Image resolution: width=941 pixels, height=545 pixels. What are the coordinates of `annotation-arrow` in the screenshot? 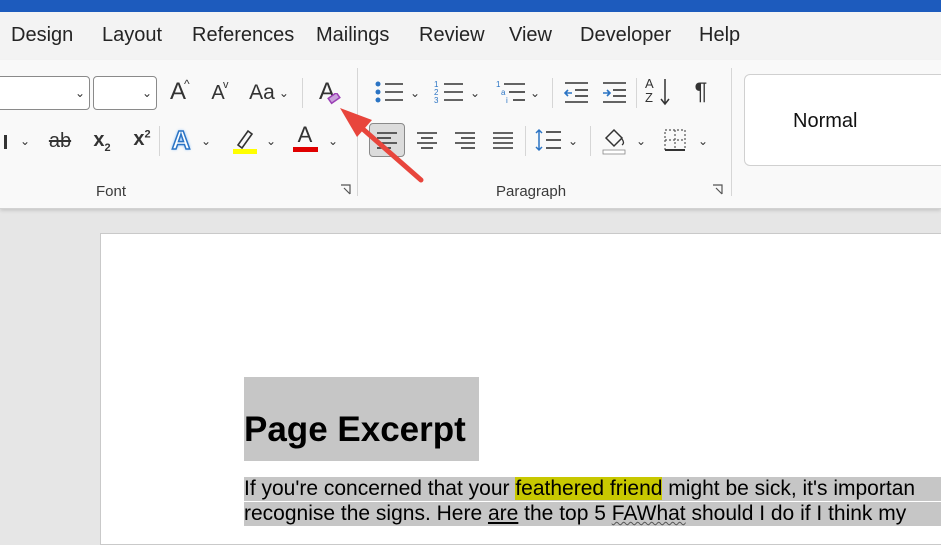 It's located at (382, 145).